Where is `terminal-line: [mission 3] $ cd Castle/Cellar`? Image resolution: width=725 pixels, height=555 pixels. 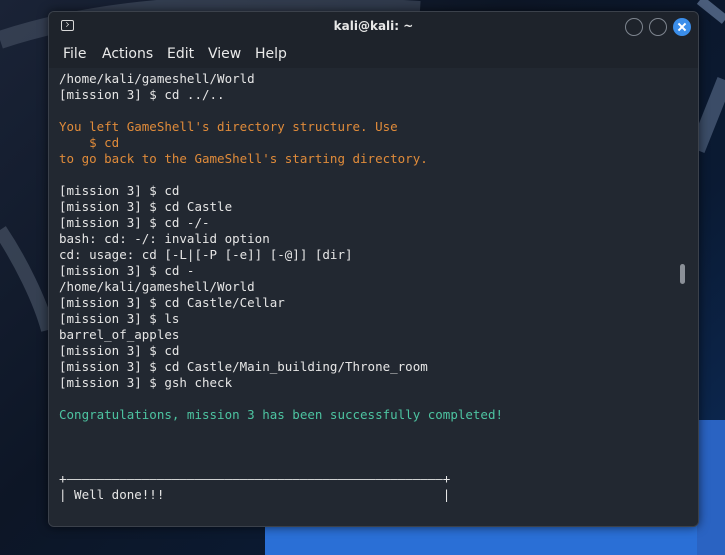 terminal-line: [mission 3] $ cd Castle/Cellar is located at coordinates (172, 302).